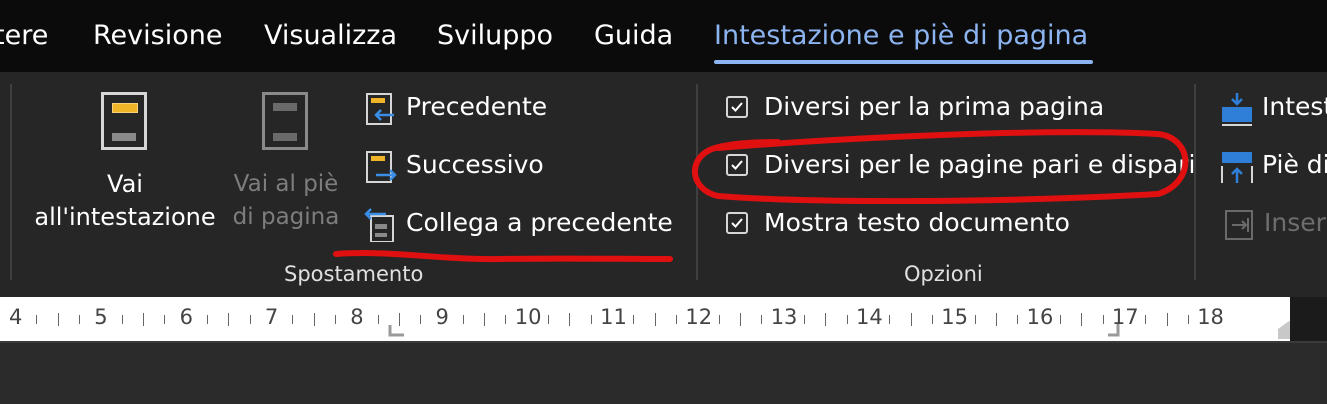  What do you see at coordinates (917, 222) in the screenshot?
I see `show-document-text-label: Mostra testo documento` at bounding box center [917, 222].